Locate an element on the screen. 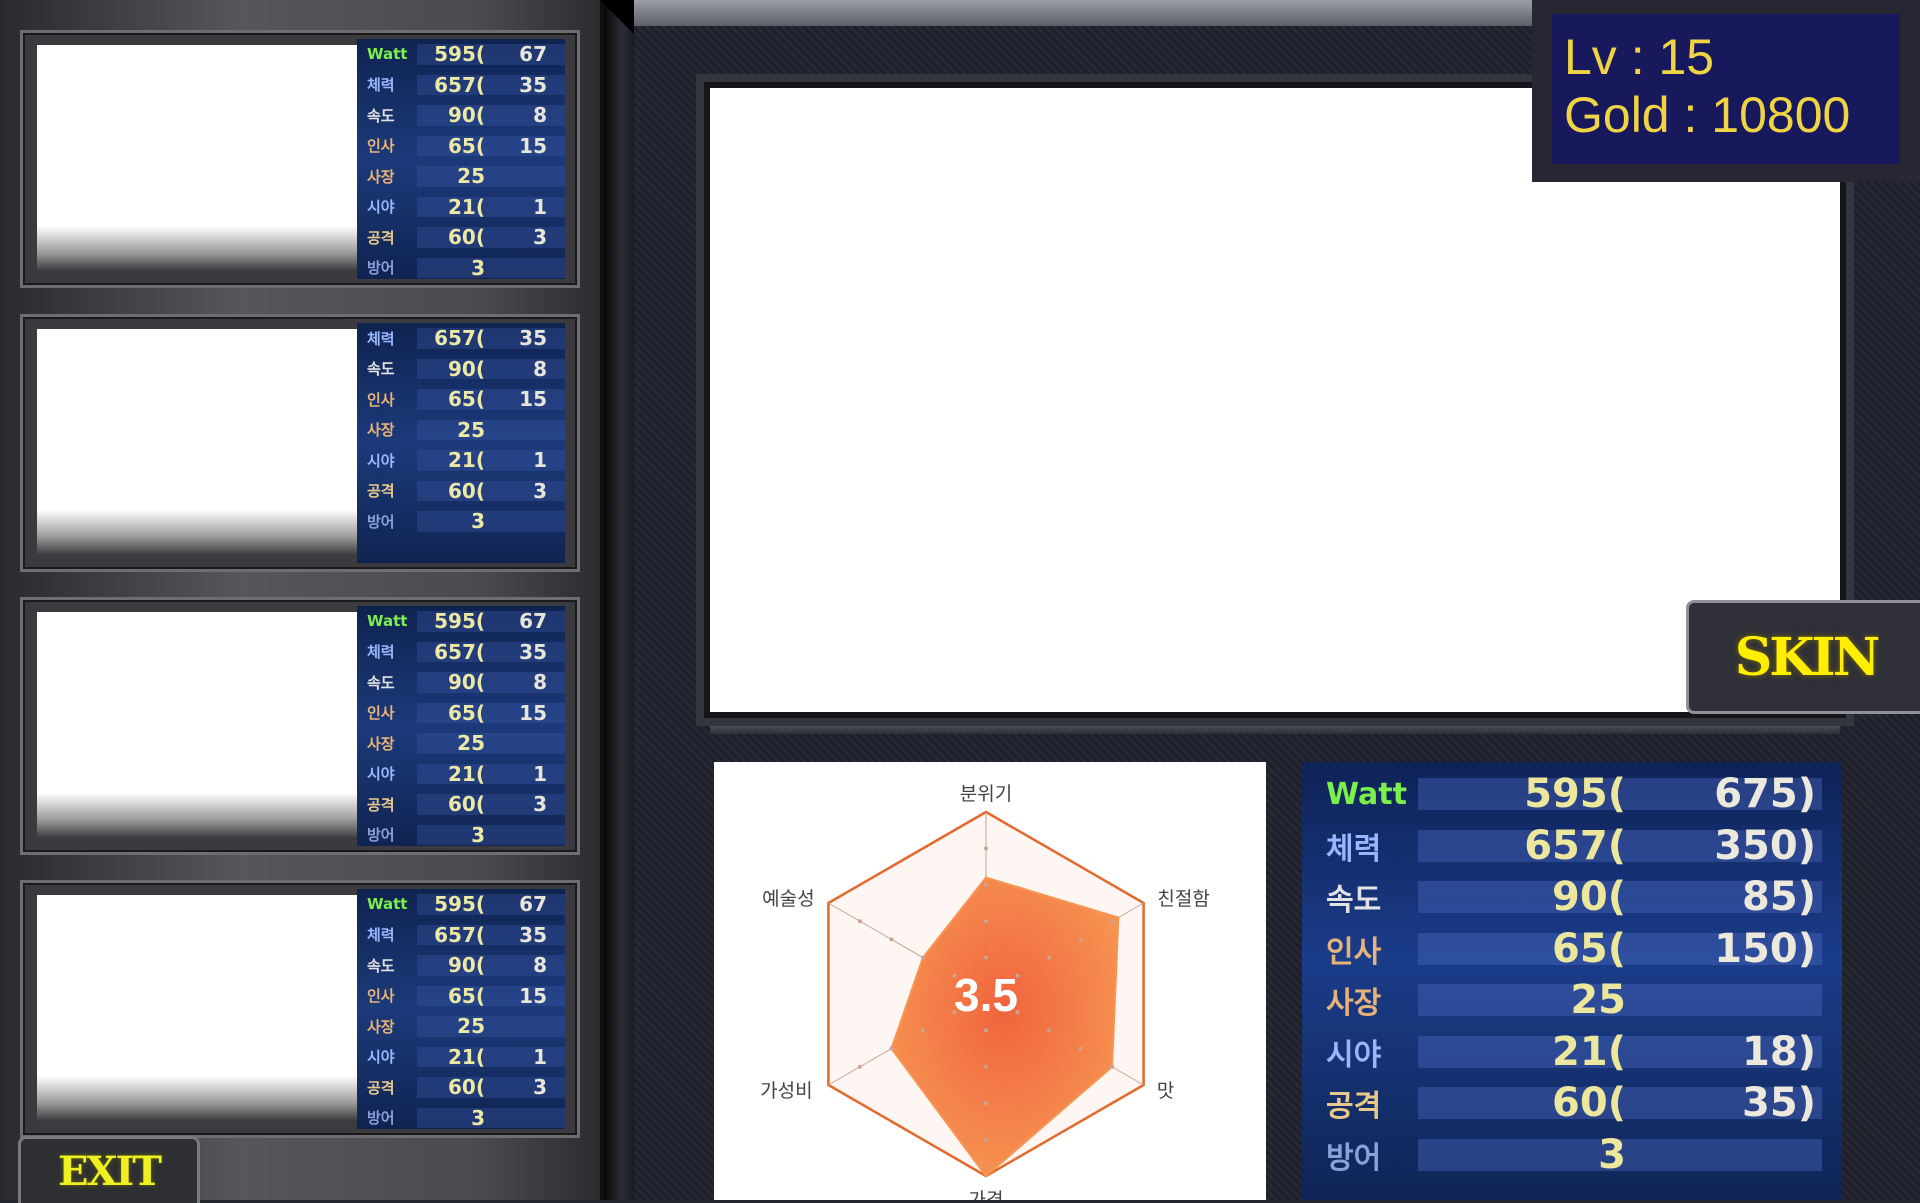 The width and height of the screenshot is (1920, 1203). slot-stat-label: 공격 is located at coordinates (381, 804).